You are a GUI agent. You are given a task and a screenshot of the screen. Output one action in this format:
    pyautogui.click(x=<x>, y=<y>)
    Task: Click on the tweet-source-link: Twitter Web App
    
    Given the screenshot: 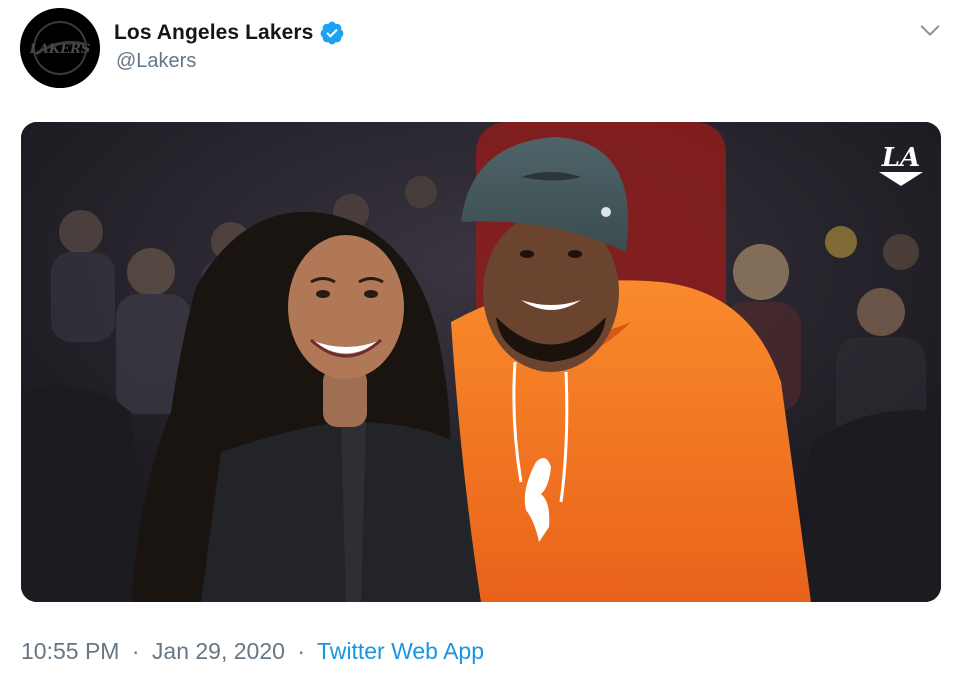 What is the action you would take?
    pyautogui.click(x=400, y=651)
    